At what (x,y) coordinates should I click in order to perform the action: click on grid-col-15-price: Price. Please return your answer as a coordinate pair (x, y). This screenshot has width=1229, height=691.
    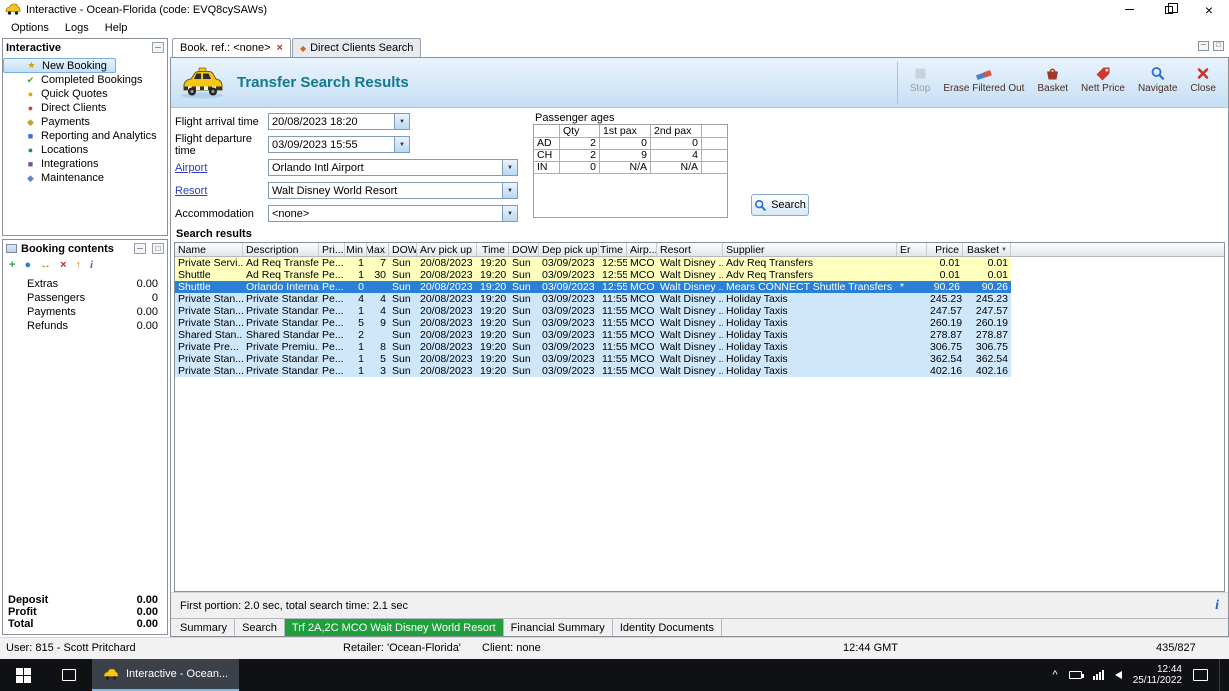
    Looking at the image, I should click on (945, 249).